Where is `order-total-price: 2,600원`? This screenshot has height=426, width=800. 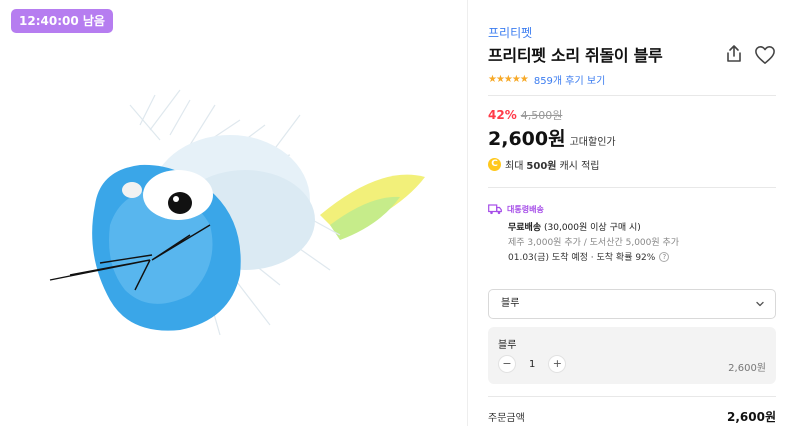
order-total-price: 2,600원 is located at coordinates (751, 417).